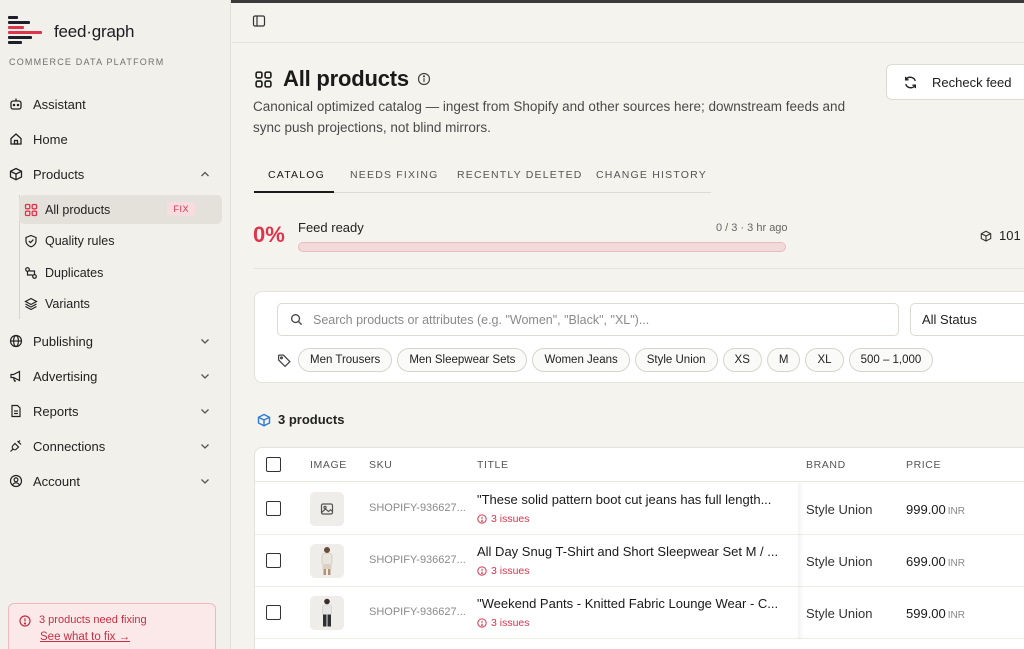  I want to click on sidebar-toggle-icon, so click(259, 23).